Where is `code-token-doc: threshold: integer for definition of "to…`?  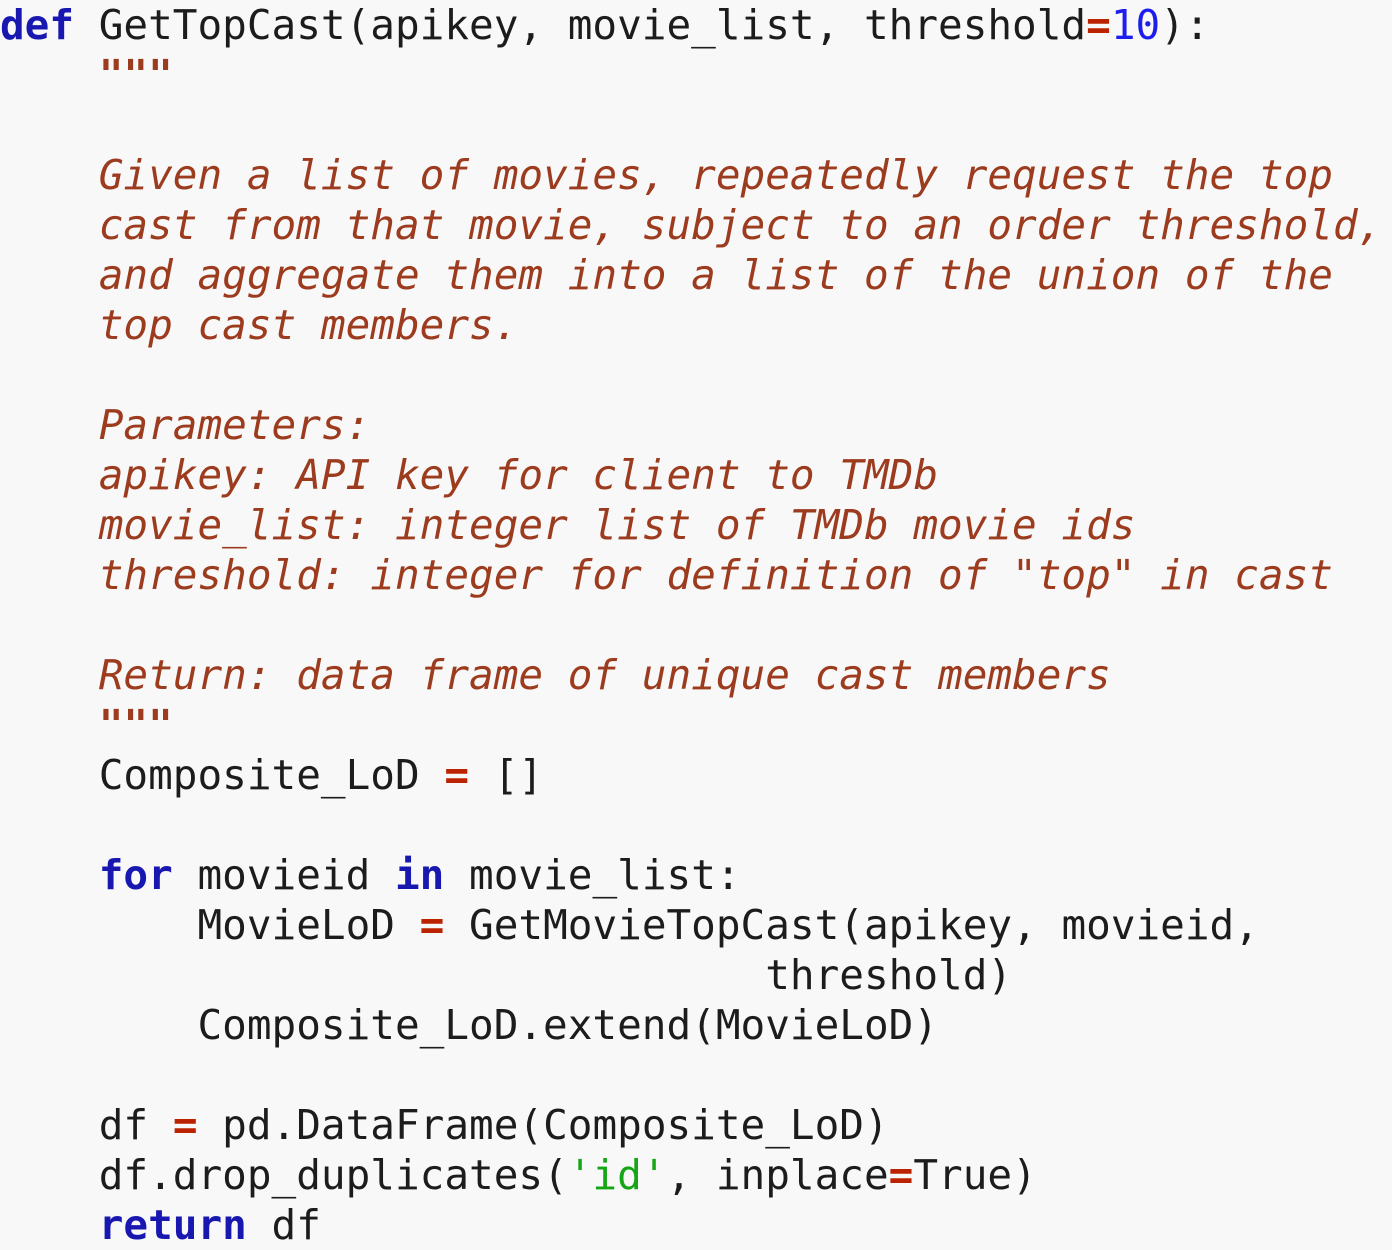
code-token-doc: threshold: integer for definition of "to… is located at coordinates (715, 575).